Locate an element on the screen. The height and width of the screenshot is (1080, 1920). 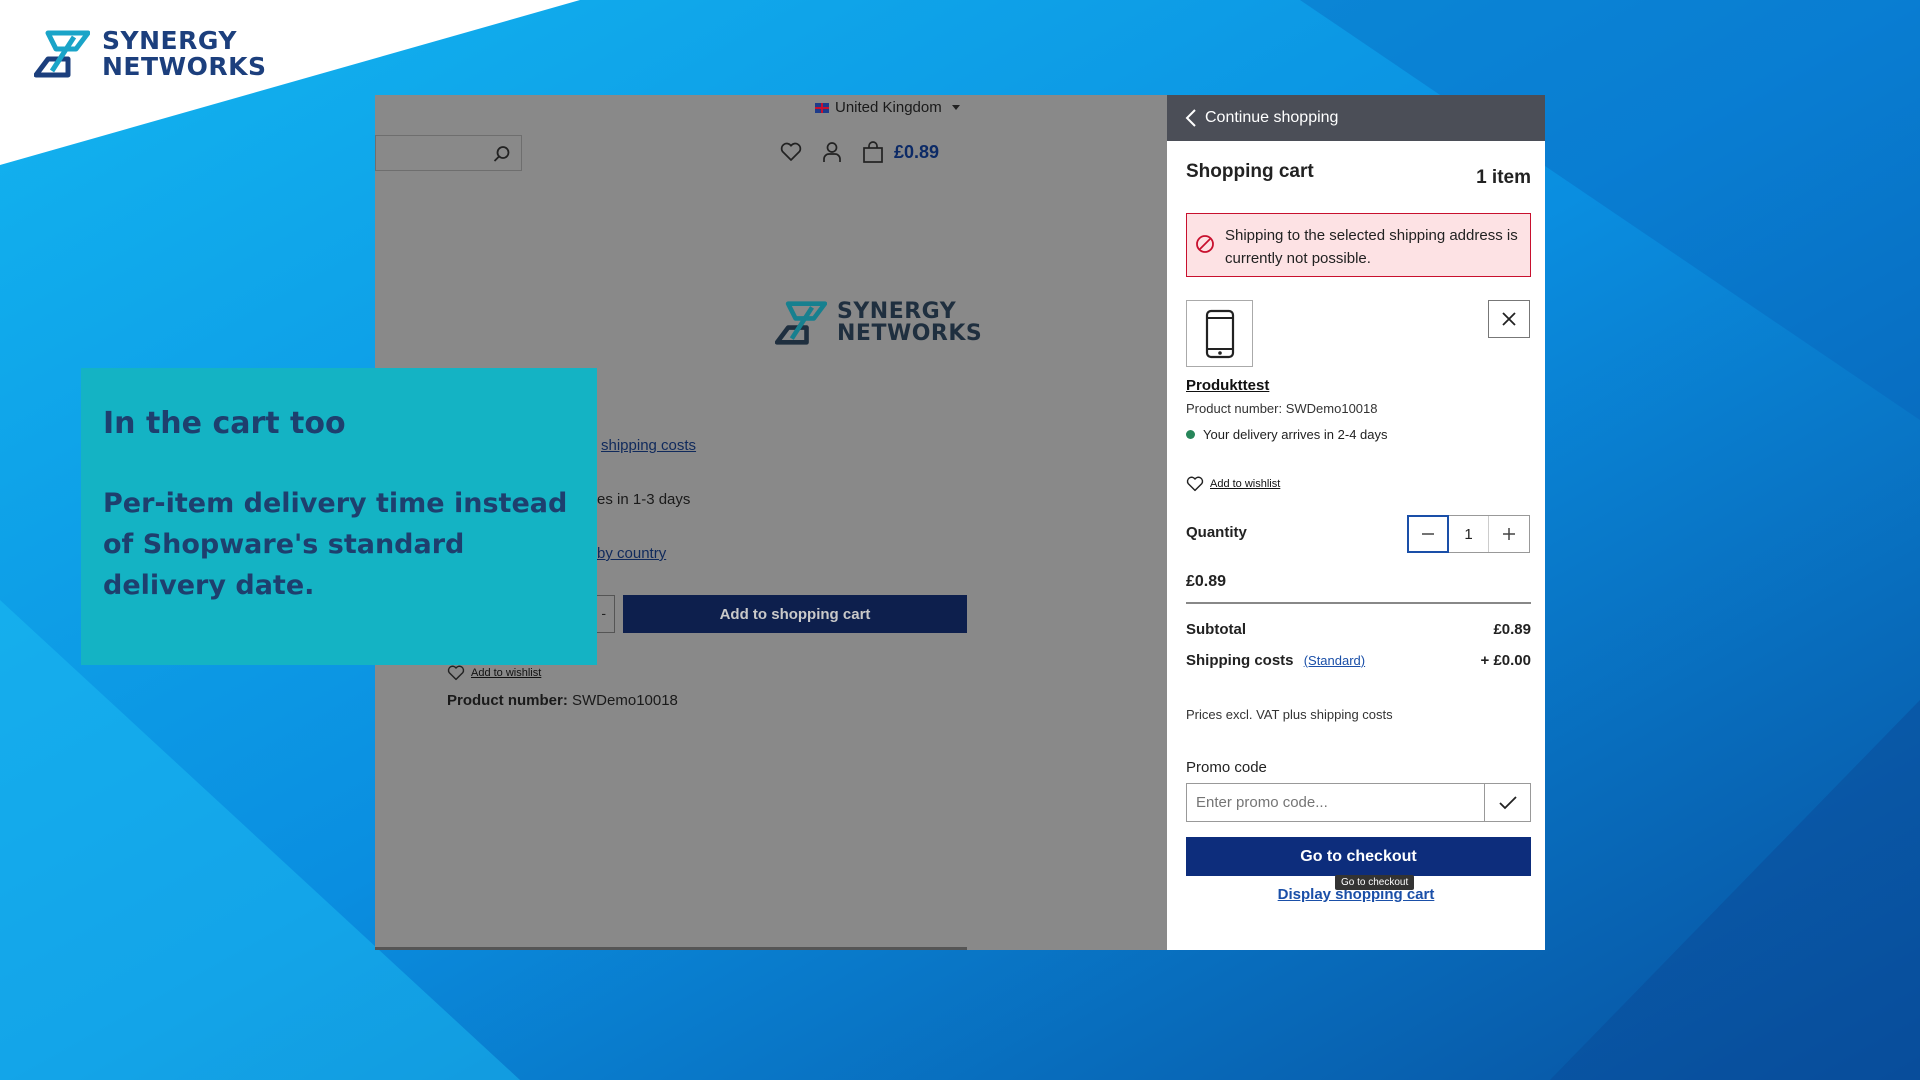
delivery-time: Your delivery arrives in 2-4 days is located at coordinates (1287, 434).